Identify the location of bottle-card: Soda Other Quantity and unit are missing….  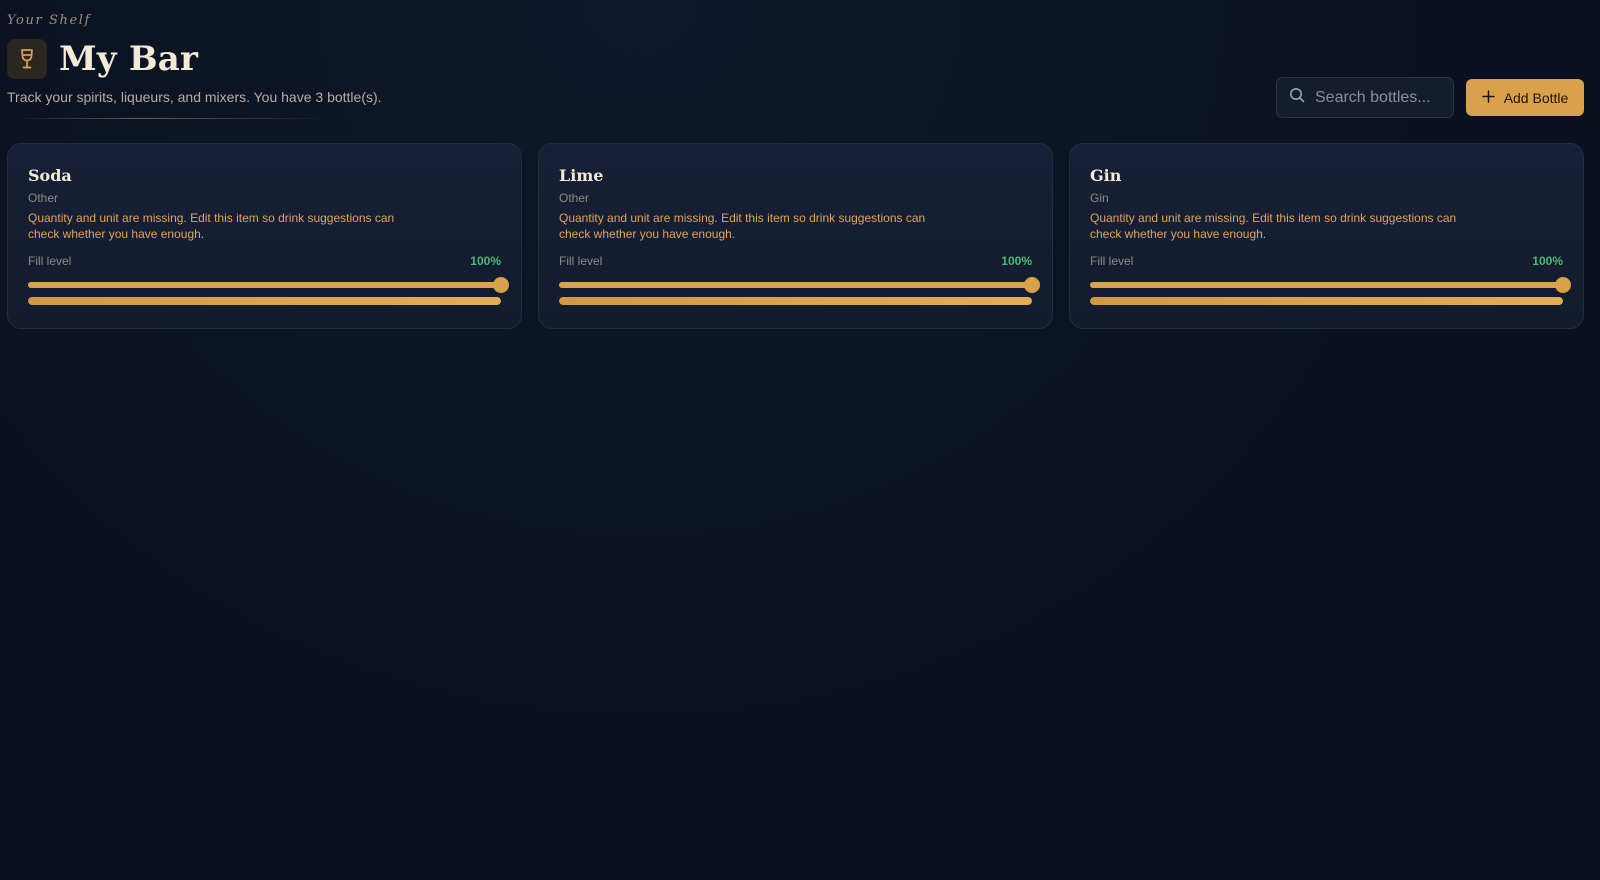
(264, 236).